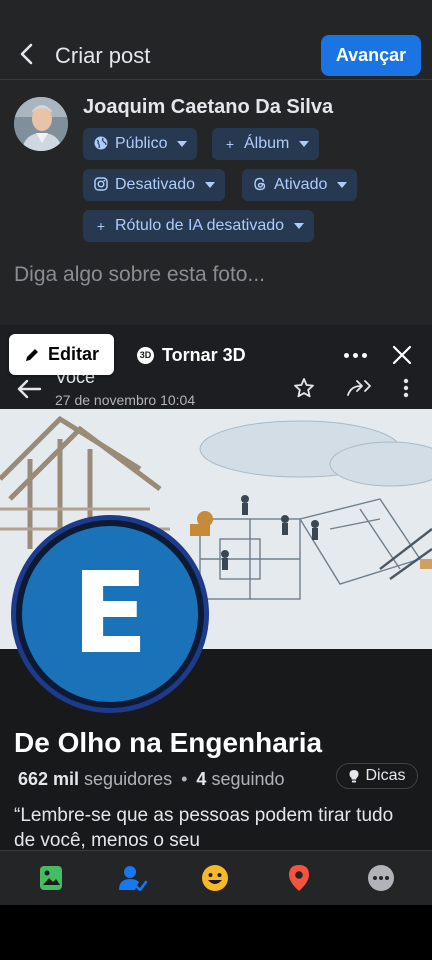 The image size is (432, 960). I want to click on 3d-icon: 3D, so click(145, 355).